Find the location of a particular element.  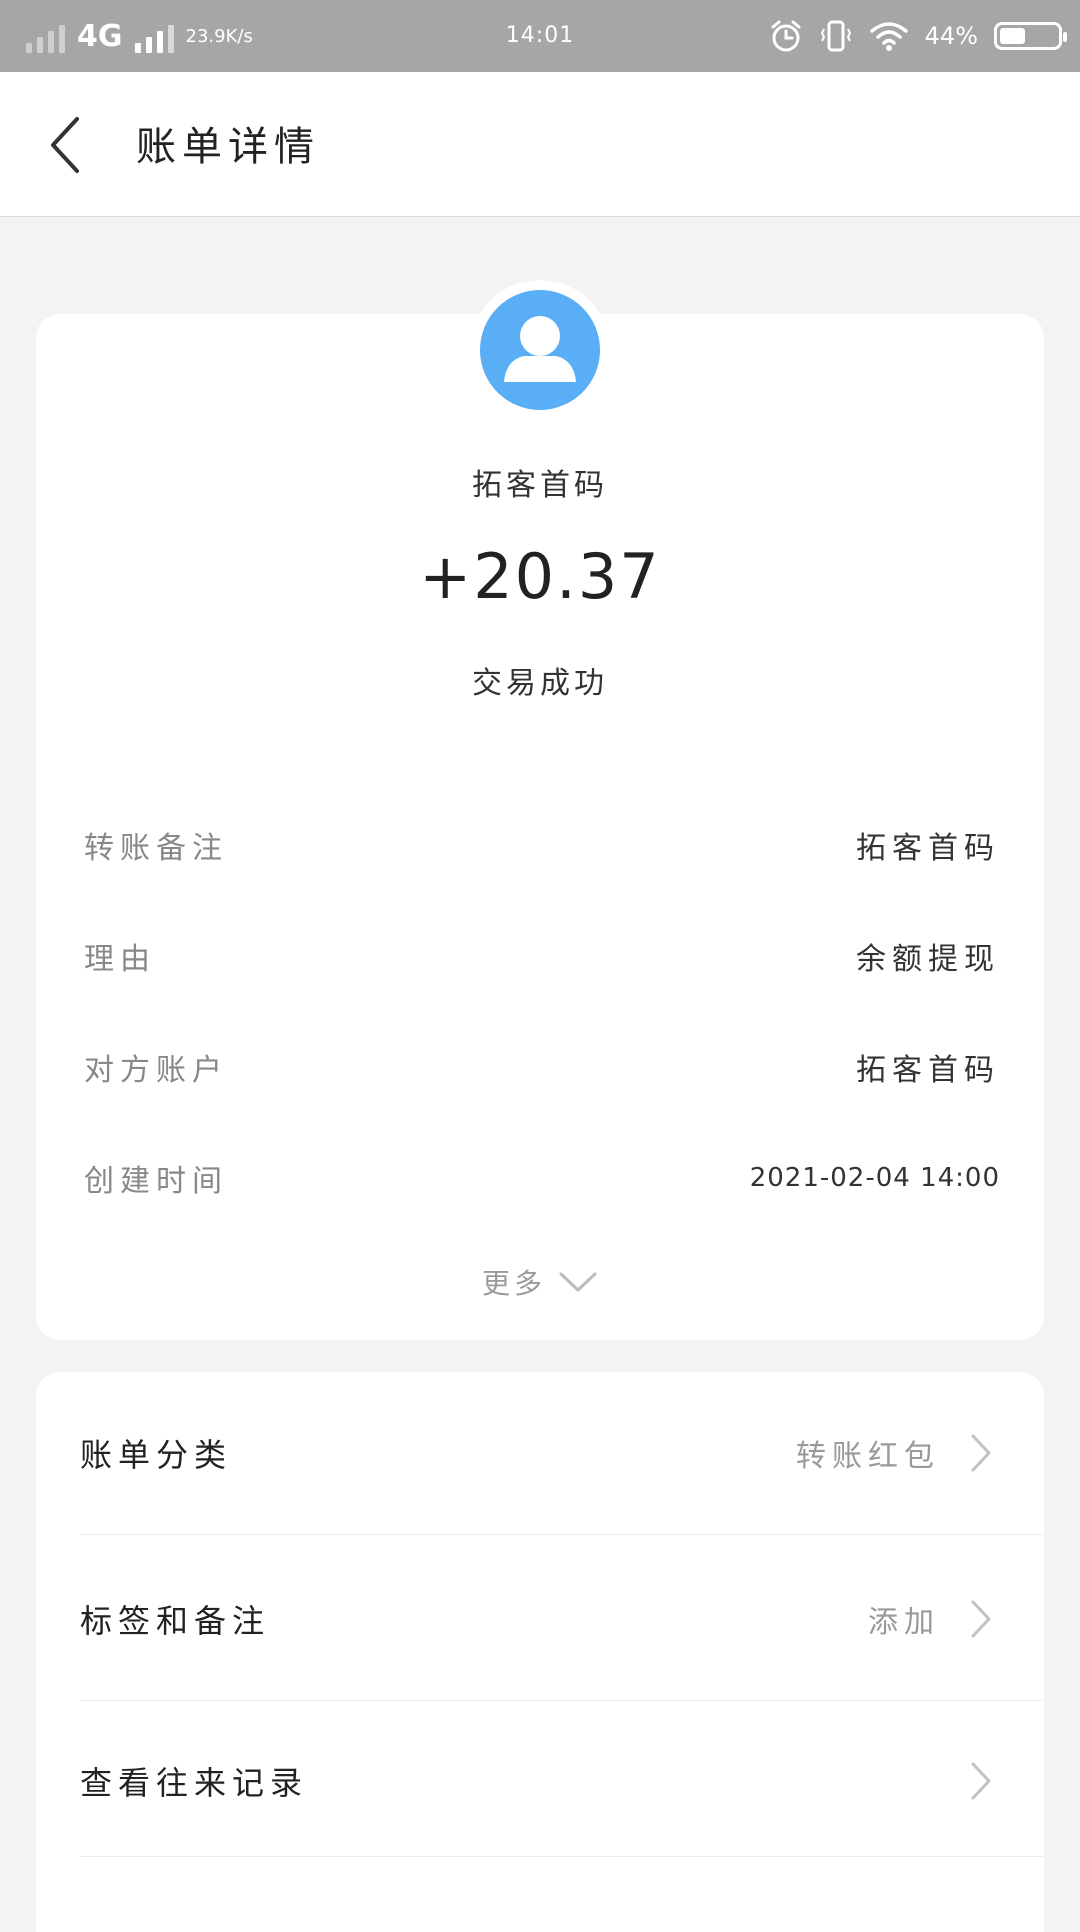

wifi-icon is located at coordinates (888, 36).